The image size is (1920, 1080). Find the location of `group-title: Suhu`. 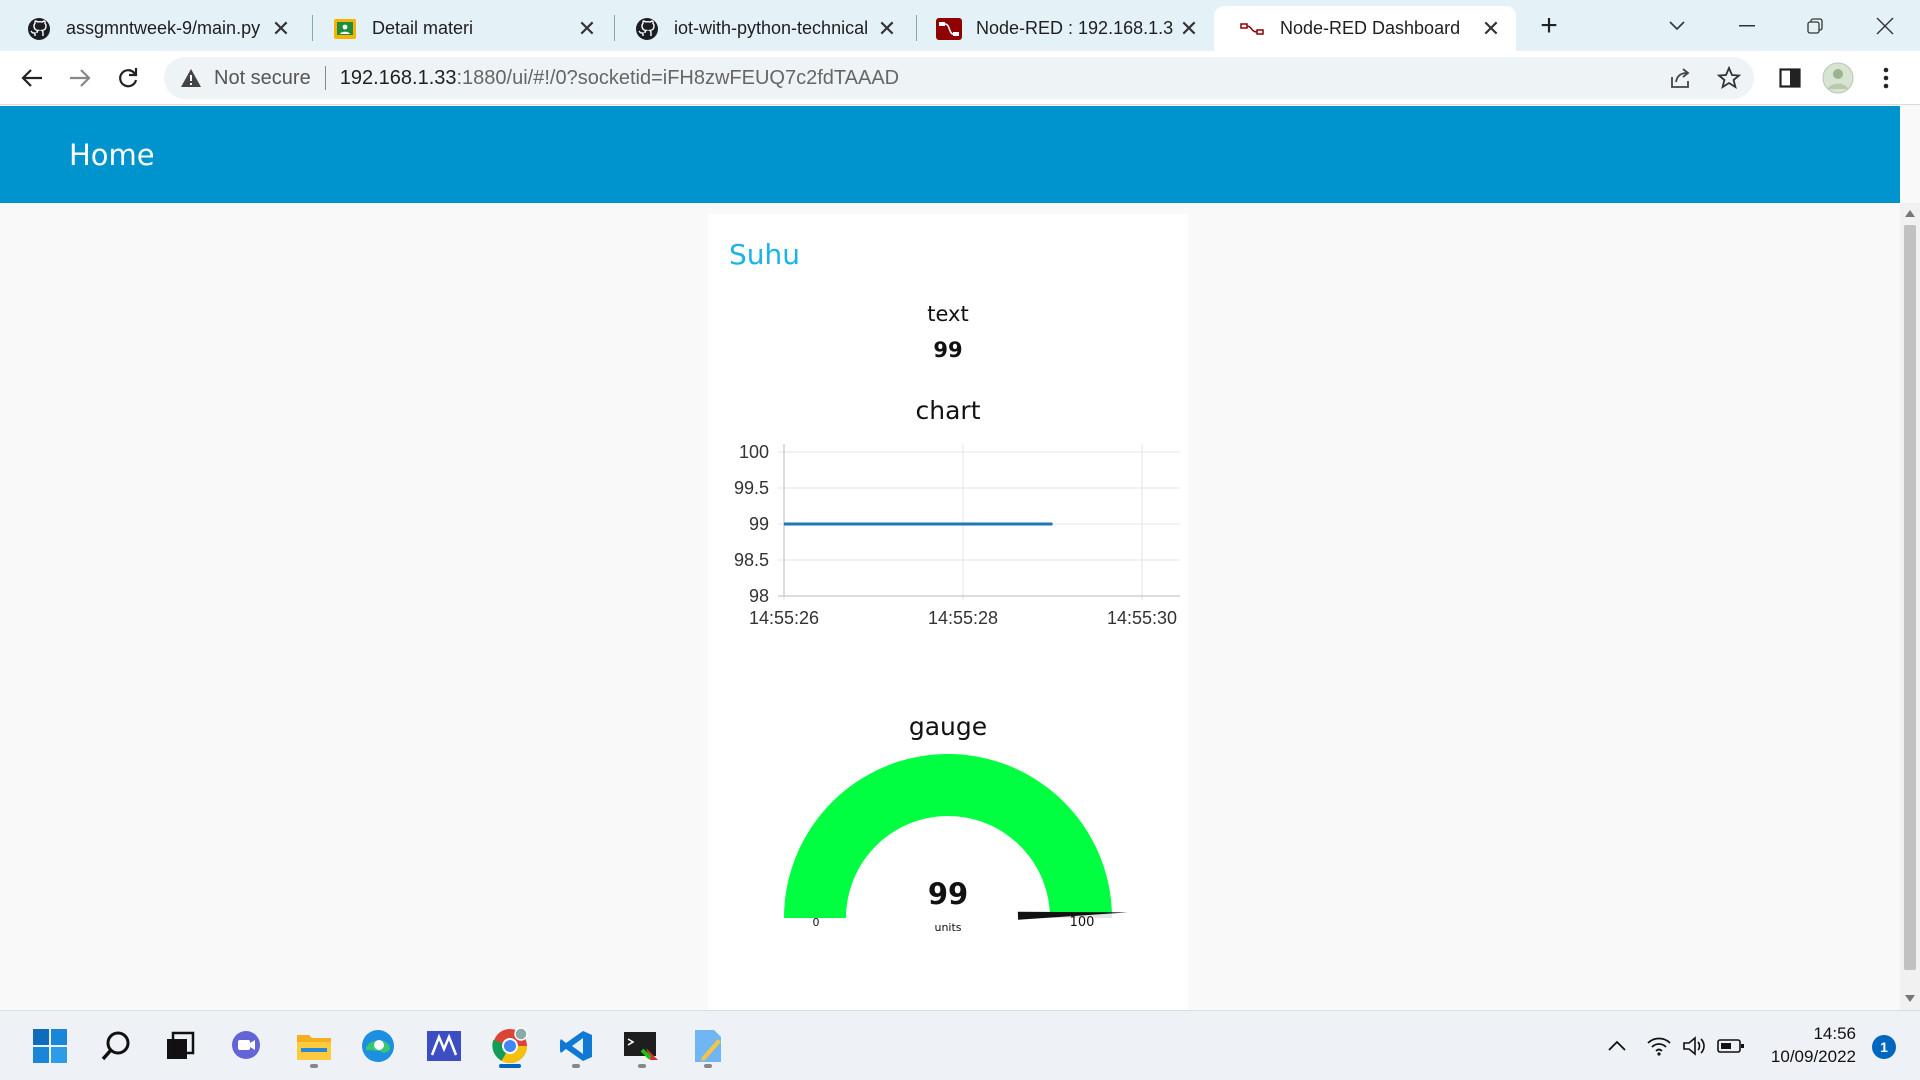

group-title: Suhu is located at coordinates (765, 254).